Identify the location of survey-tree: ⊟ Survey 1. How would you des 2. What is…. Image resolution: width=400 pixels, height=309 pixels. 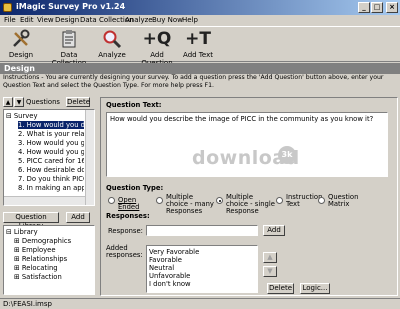
(49, 157).